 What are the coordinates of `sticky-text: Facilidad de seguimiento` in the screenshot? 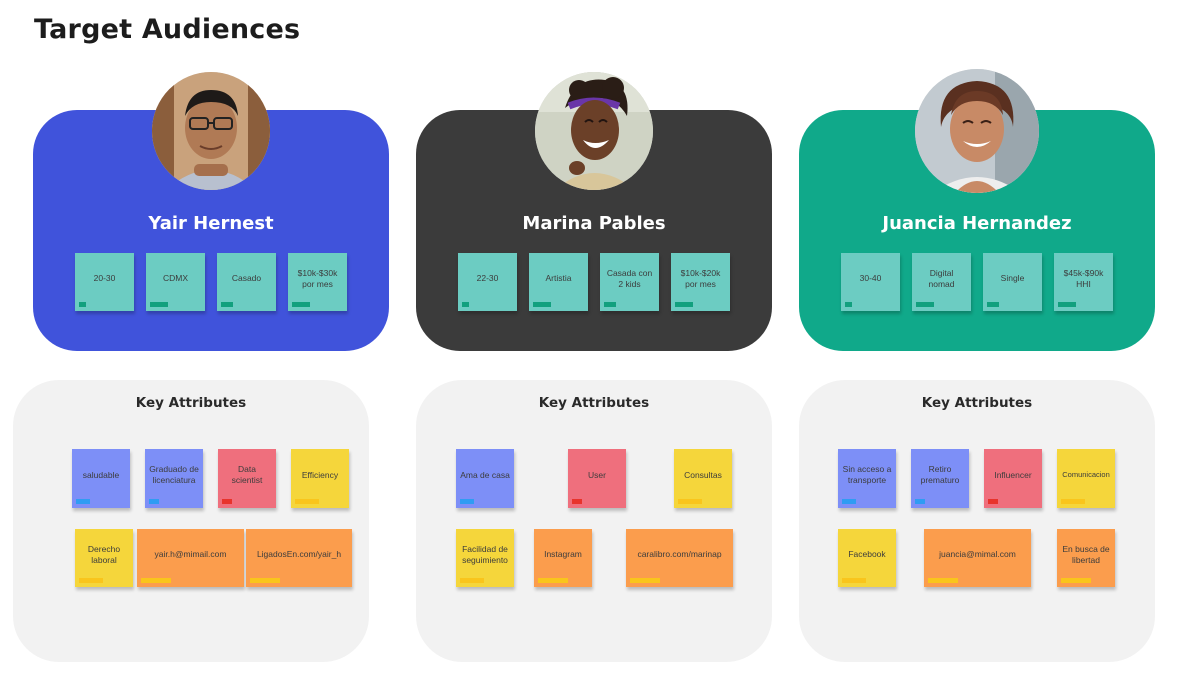 It's located at (485, 554).